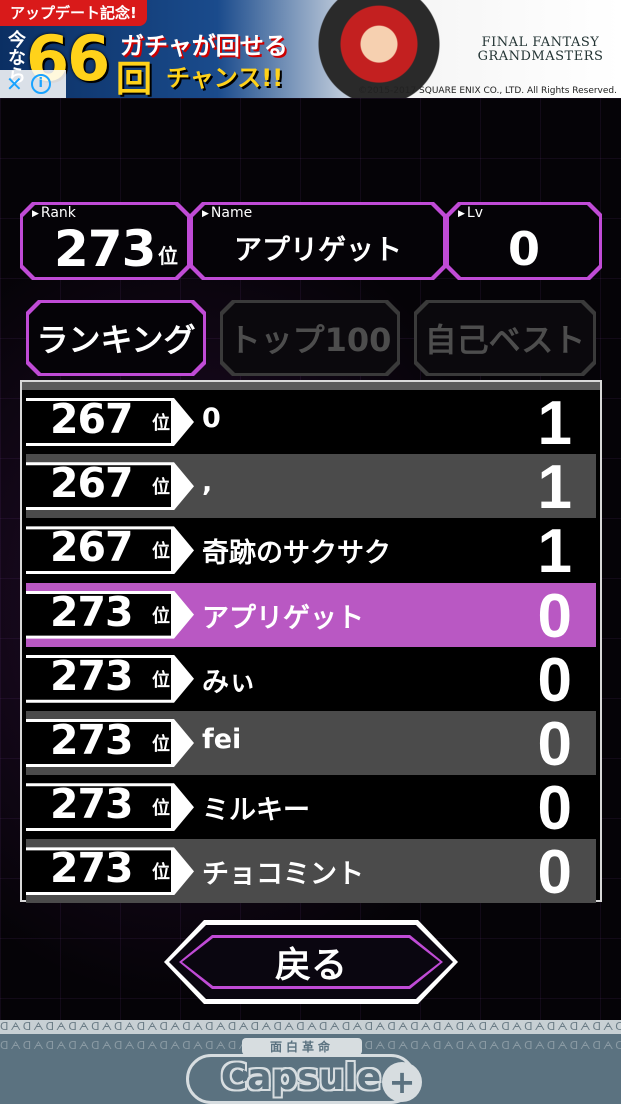  I want to click on tab-personal-best-label: 自己ベスト, so click(505, 338).